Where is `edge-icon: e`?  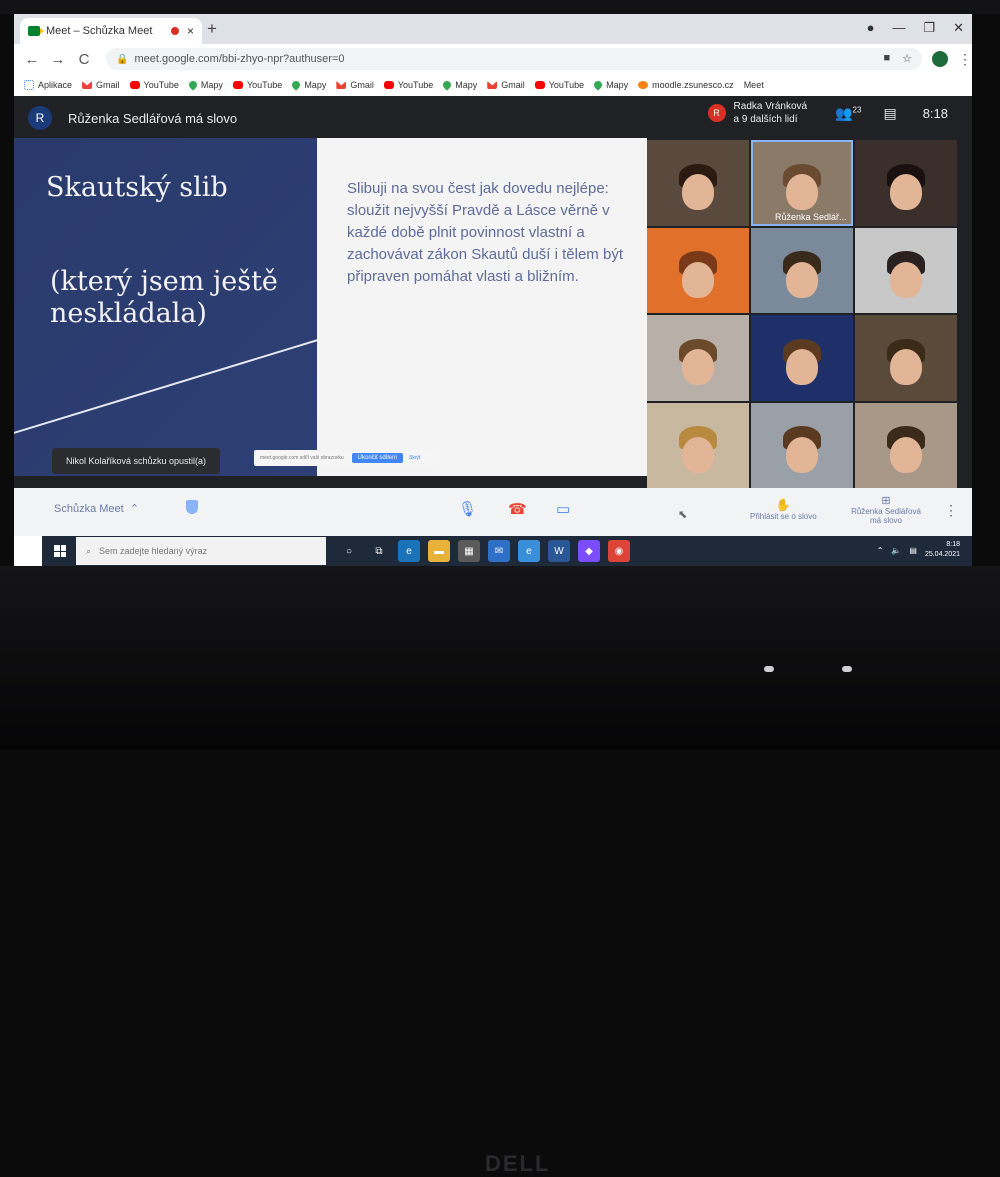
edge-icon: e is located at coordinates (409, 551).